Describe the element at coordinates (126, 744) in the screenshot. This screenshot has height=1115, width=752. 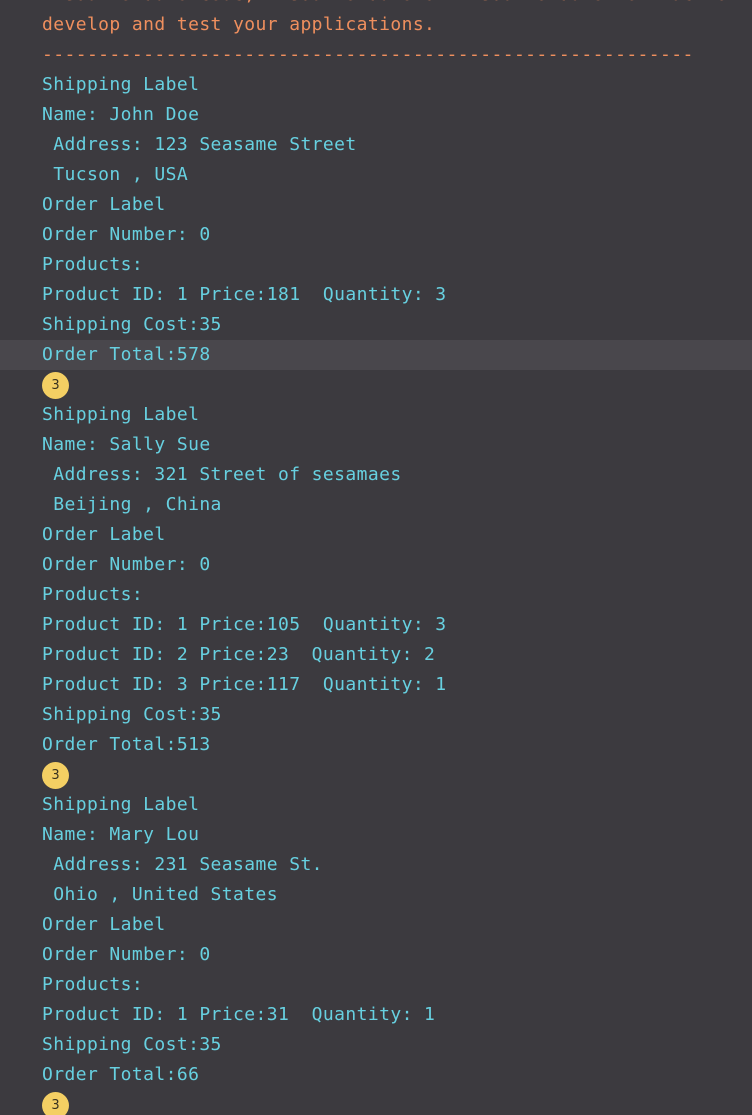
I see `order-total: Order Total:513` at that location.